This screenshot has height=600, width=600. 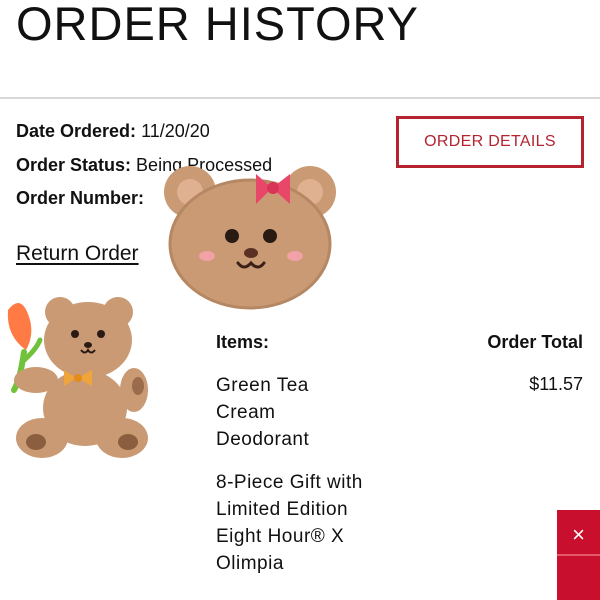 I want to click on close-icon: ×, so click(x=578, y=535).